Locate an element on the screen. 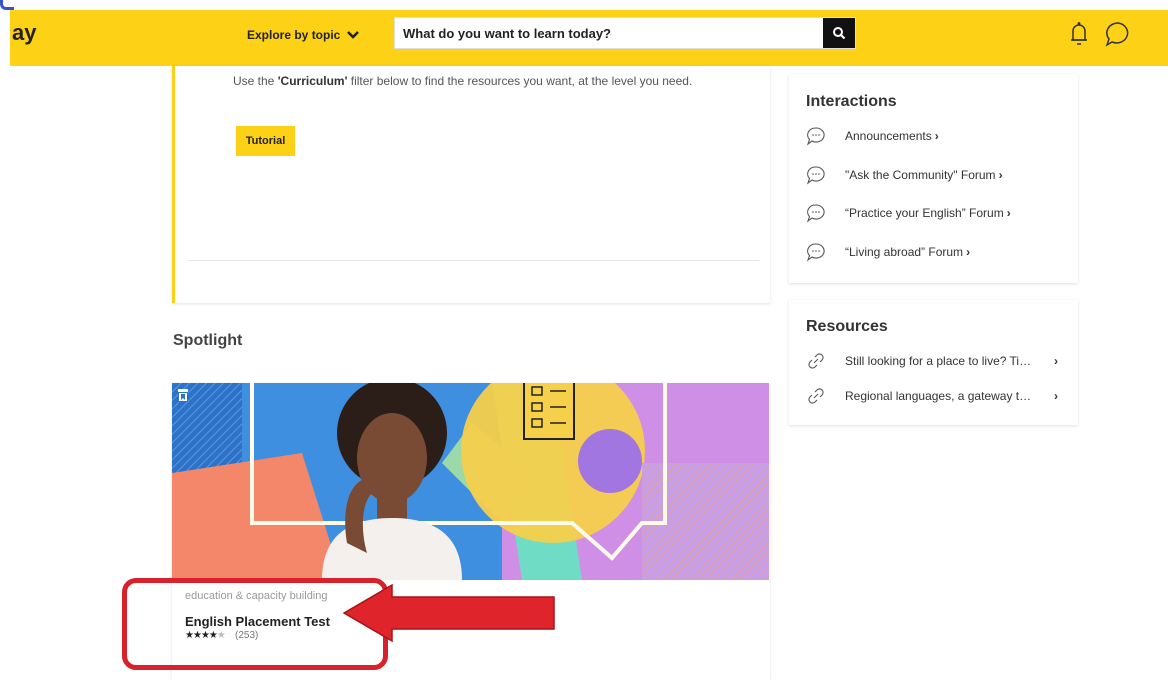 Image resolution: width=1168 pixels, height=680 pixels. interaction-item: “Living abroad” Forum › is located at coordinates (936, 252).